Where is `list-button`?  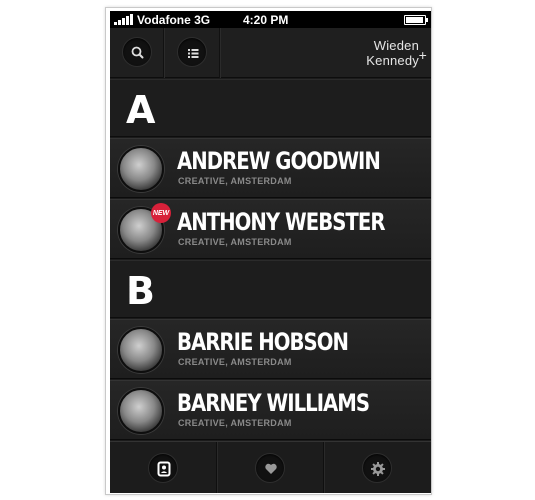 list-button is located at coordinates (192, 52).